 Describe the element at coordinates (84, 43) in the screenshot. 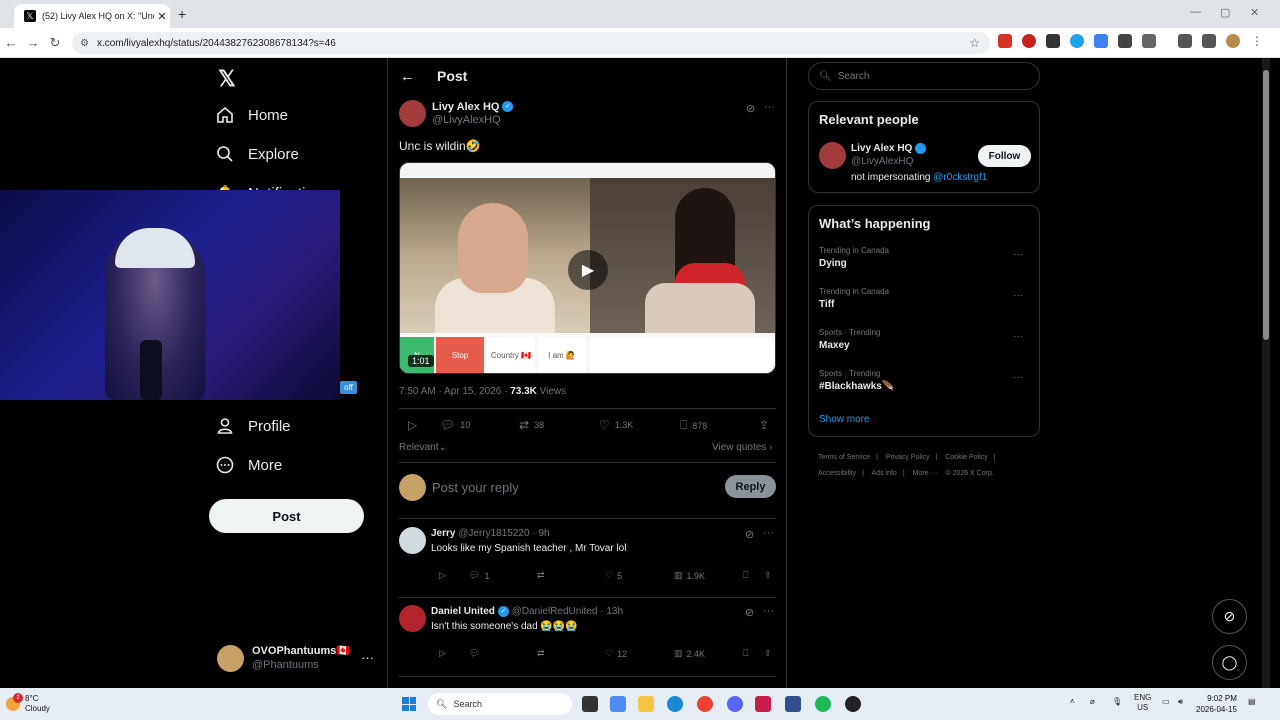

I see `site-info-icon: ⚙` at that location.